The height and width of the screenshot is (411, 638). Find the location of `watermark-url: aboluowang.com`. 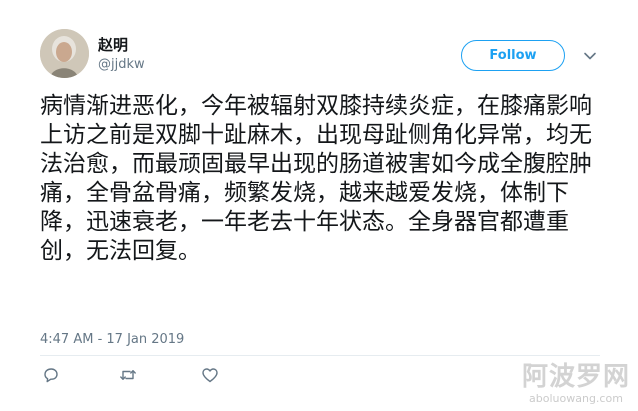

watermark-url: aboluowang.com is located at coordinates (576, 398).